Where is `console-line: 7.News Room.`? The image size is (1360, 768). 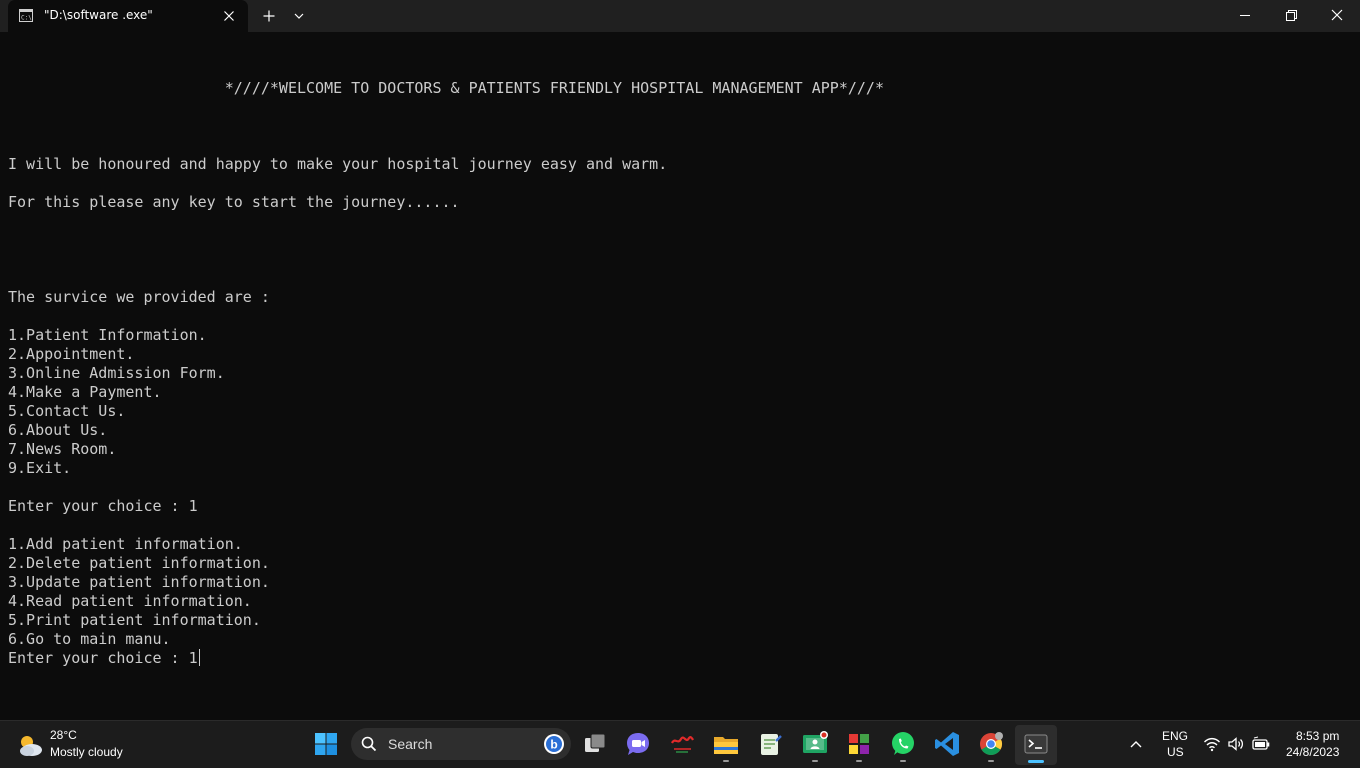 console-line: 7.News Room. is located at coordinates (62, 449).